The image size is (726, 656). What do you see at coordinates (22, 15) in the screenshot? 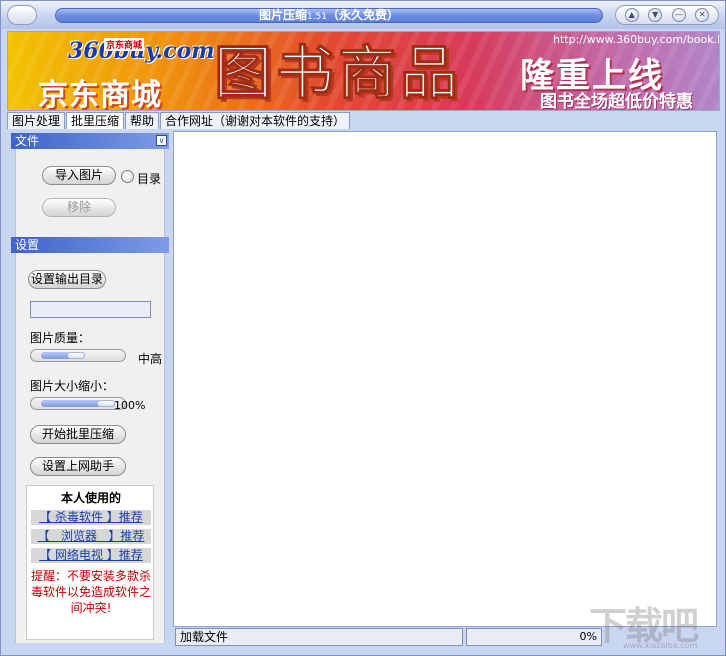
I see `system-menu-button` at bounding box center [22, 15].